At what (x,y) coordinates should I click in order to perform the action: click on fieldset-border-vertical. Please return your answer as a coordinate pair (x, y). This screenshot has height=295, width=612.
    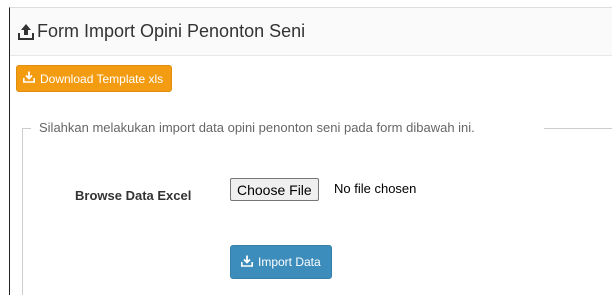
    Looking at the image, I should click on (22, 211).